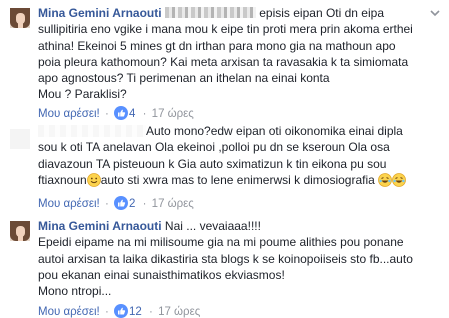  I want to click on comment-line: Mou ? Paraklisi?, so click(82, 94).